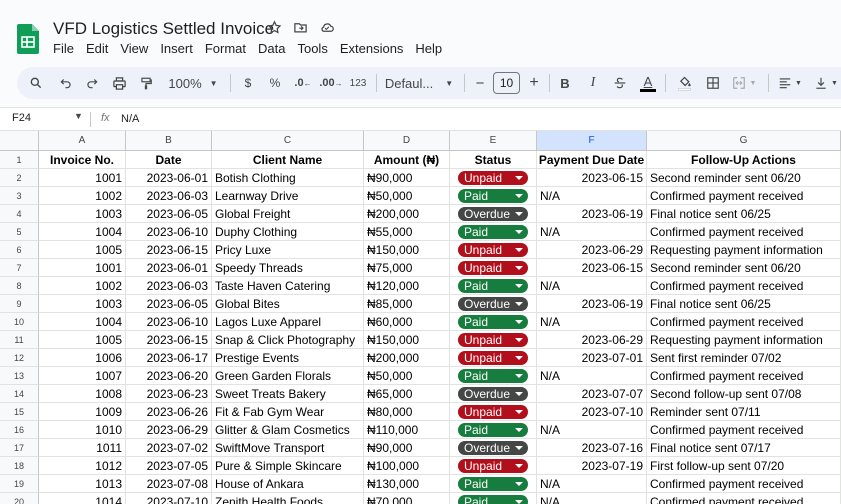 Image resolution: width=841 pixels, height=504 pixels. Describe the element at coordinates (428, 48) in the screenshot. I see `menu-help: Help` at that location.